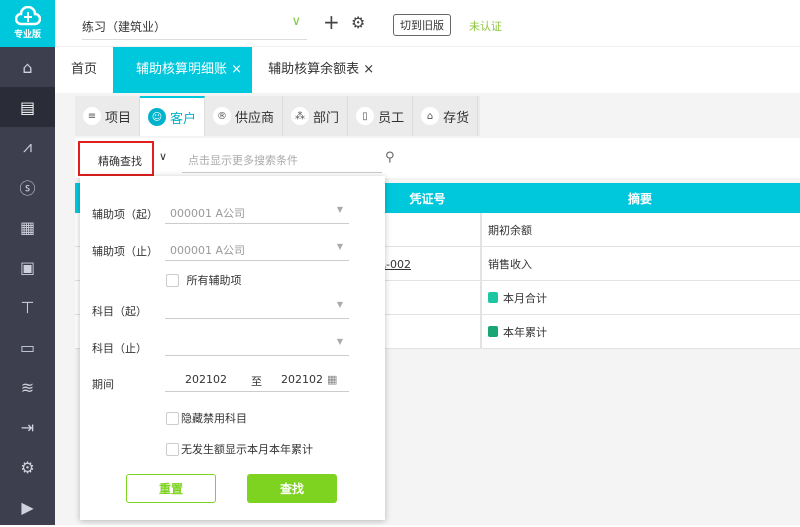 The height and width of the screenshot is (527, 800). What do you see at coordinates (124, 27) in the screenshot?
I see `account-name: 练习（建筑业）` at bounding box center [124, 27].